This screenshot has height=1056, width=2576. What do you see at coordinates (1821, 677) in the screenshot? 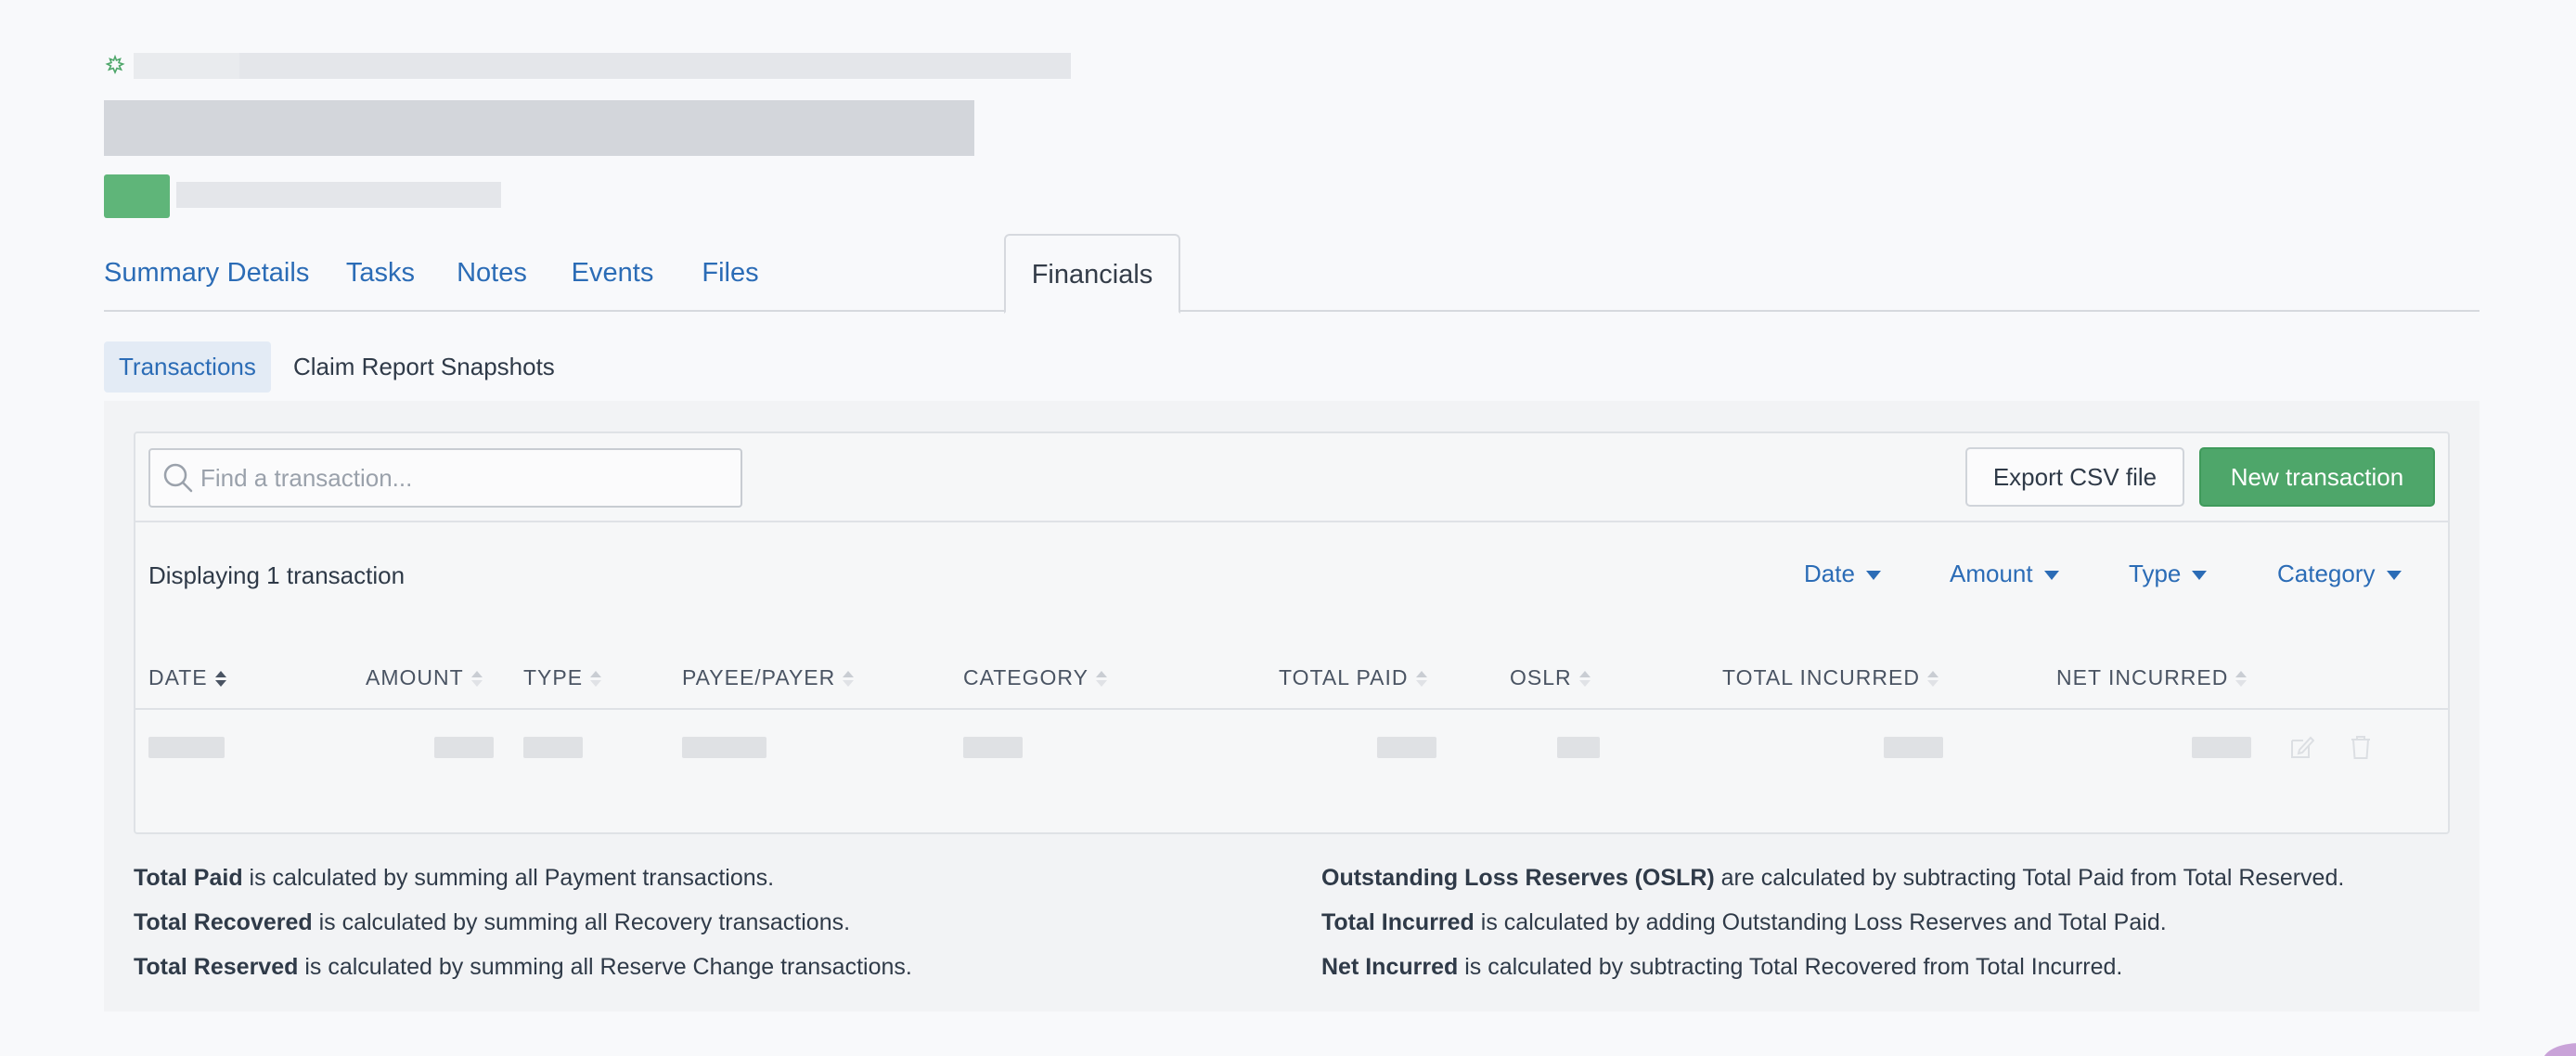
I see `column-label: TOTAL INCURRED` at bounding box center [1821, 677].